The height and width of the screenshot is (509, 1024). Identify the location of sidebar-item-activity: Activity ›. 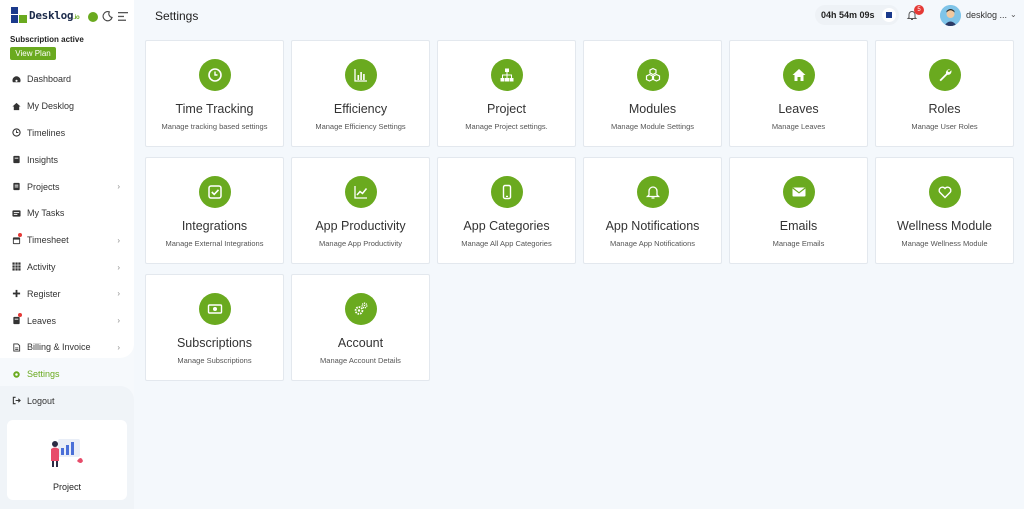
(67, 267).